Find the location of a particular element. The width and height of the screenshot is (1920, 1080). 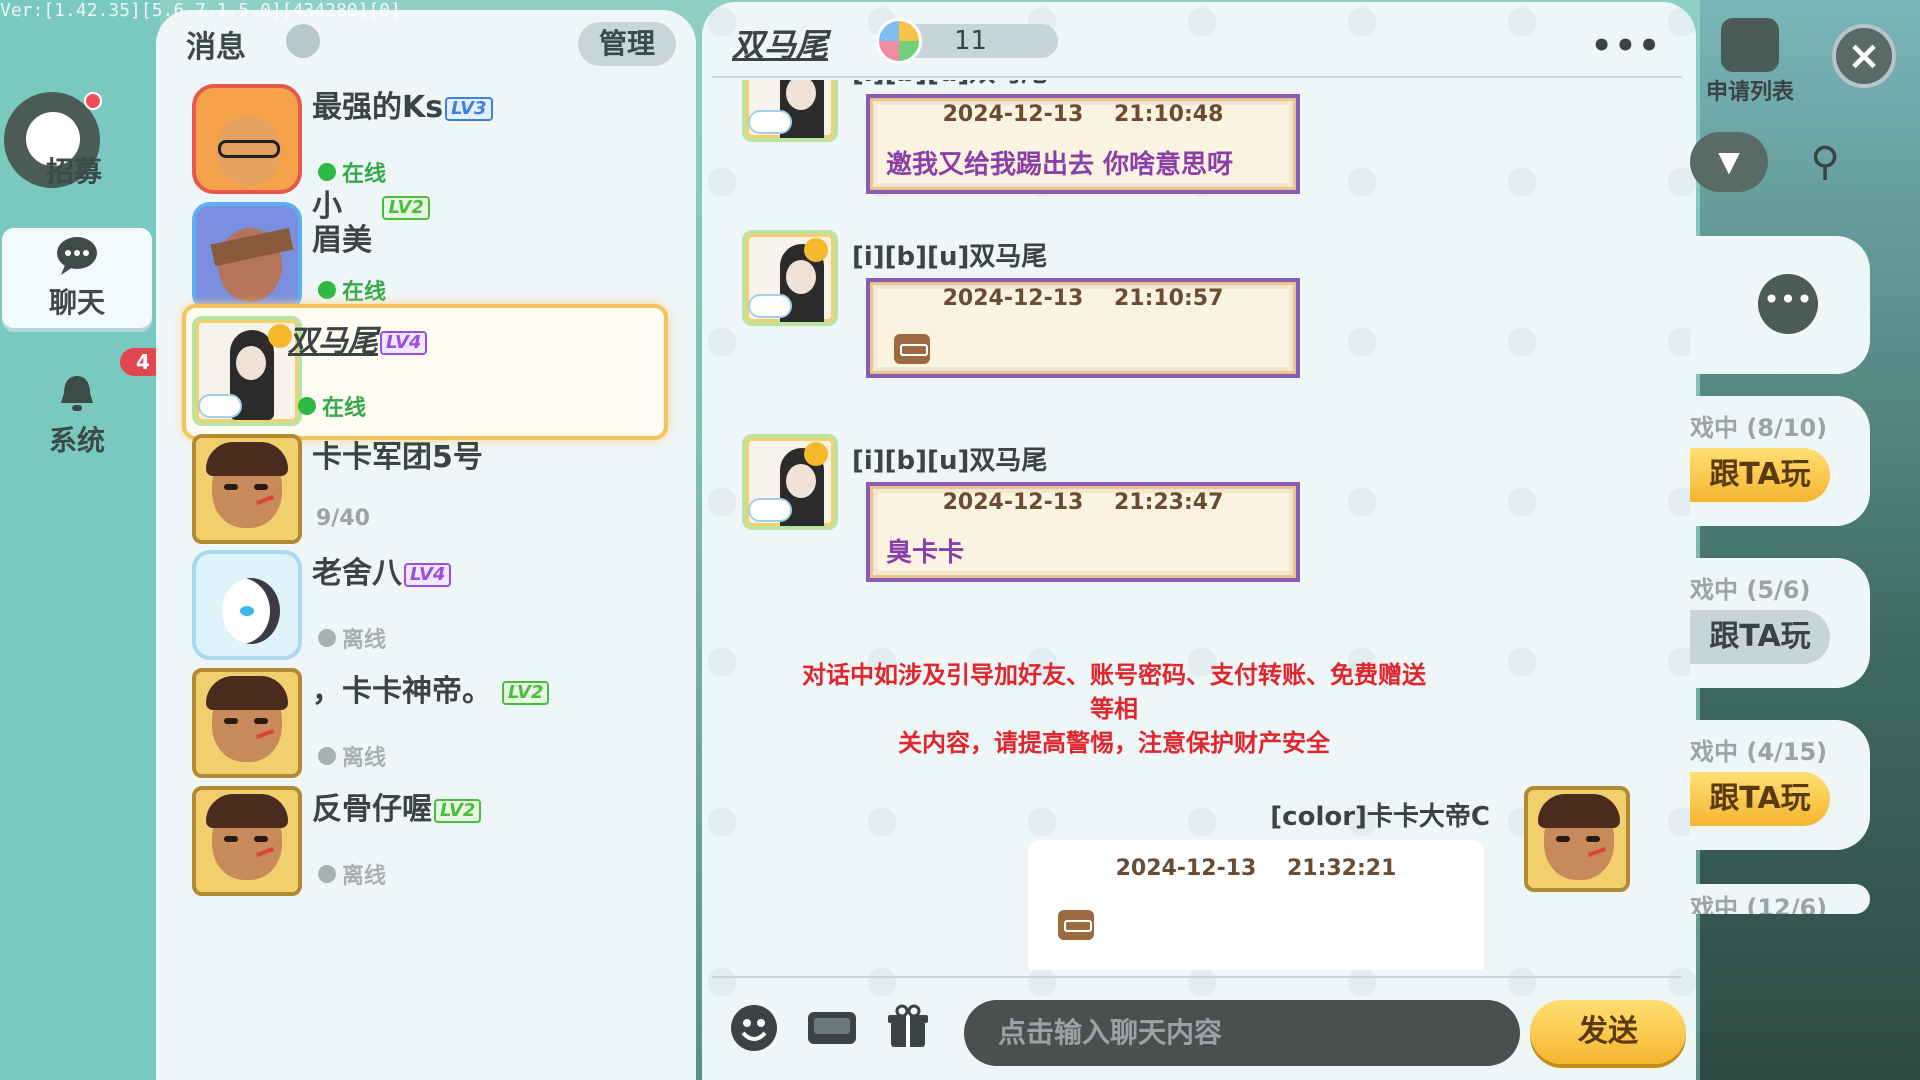

contact-item-selected: 双马尾 LV4 在线 is located at coordinates (425, 372).